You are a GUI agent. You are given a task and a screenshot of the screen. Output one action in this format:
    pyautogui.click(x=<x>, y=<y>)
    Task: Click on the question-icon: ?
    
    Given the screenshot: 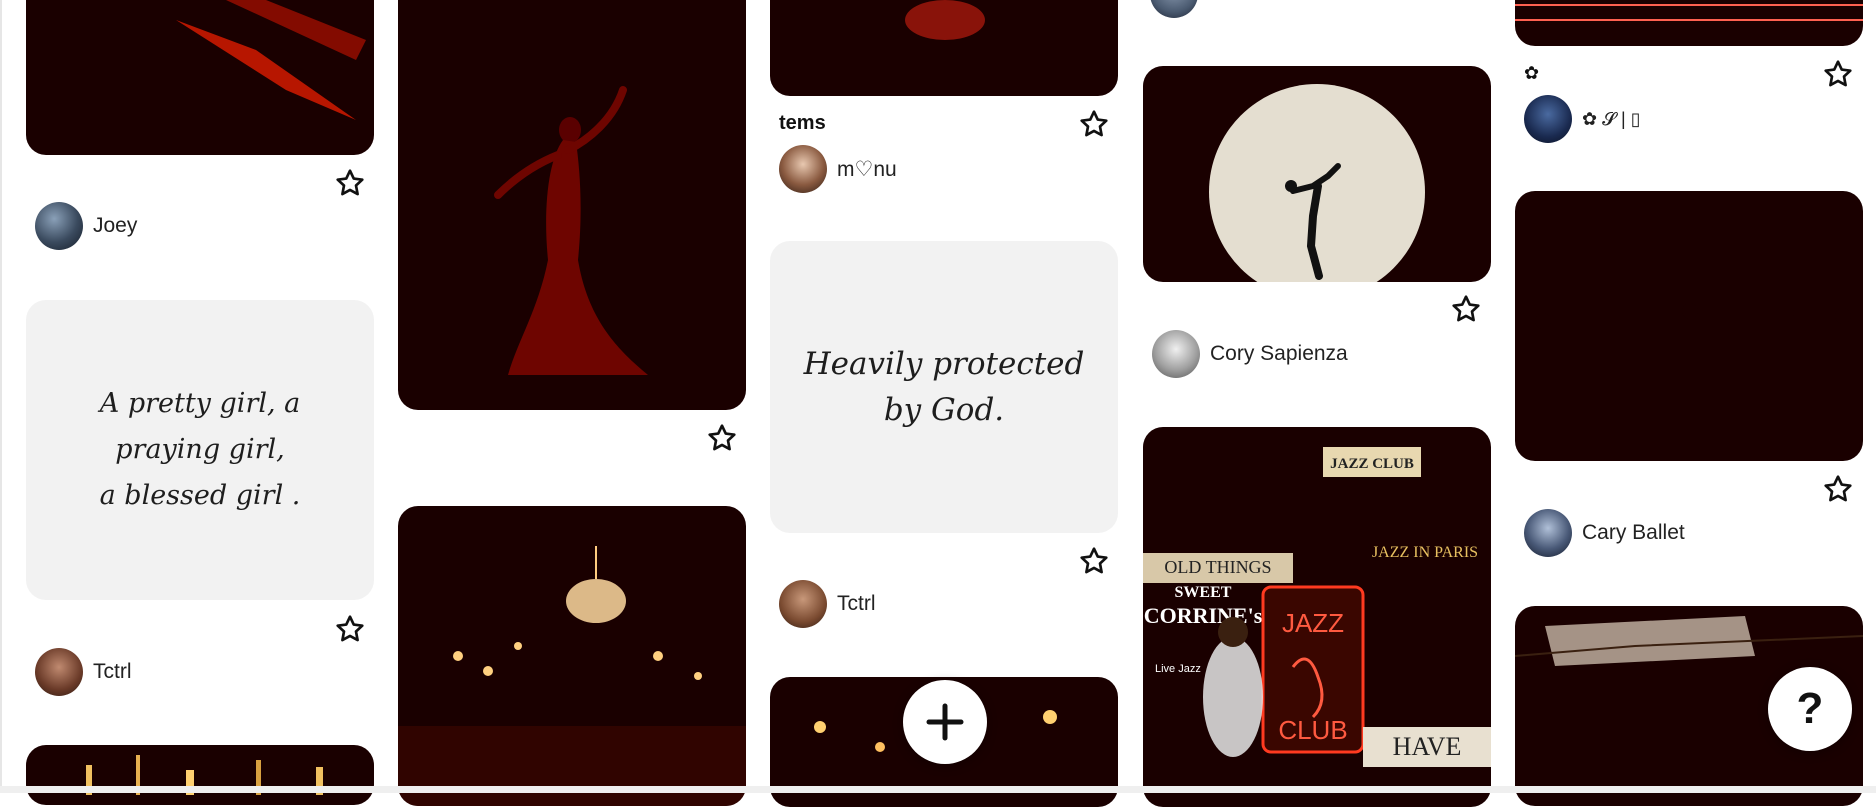 What is the action you would take?
    pyautogui.click(x=1810, y=708)
    